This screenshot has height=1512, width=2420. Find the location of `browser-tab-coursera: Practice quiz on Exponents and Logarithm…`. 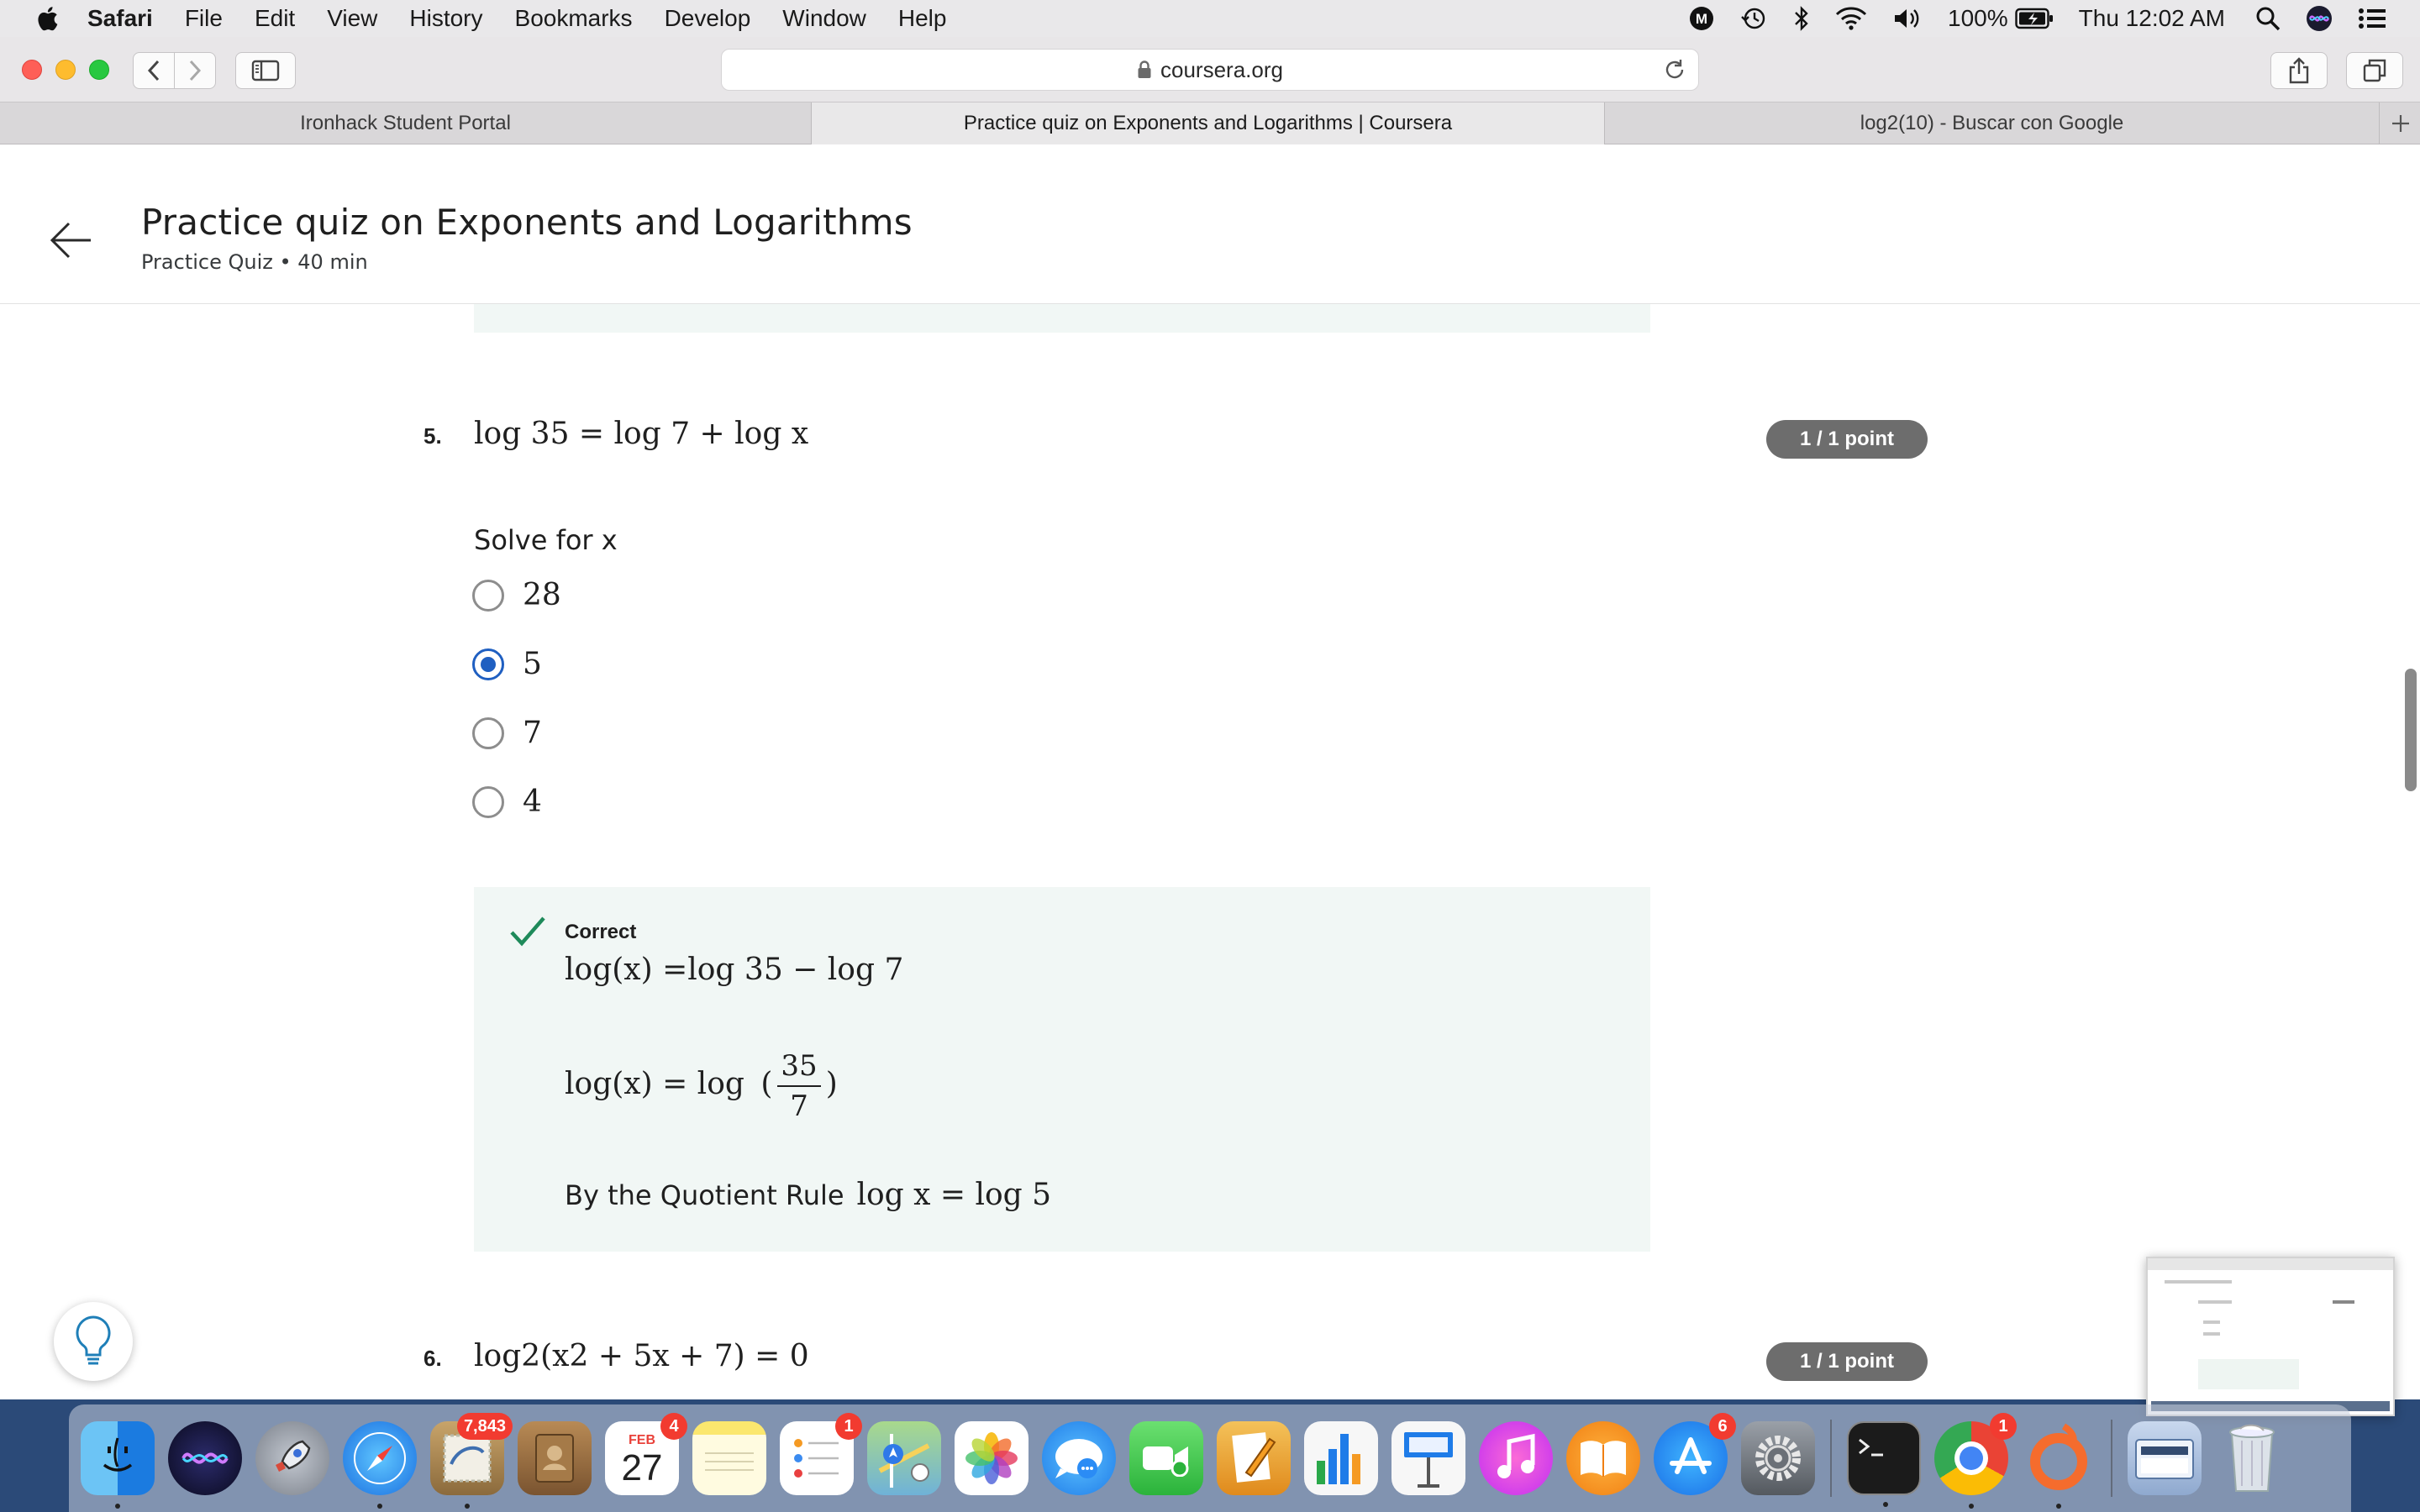

browser-tab-coursera: Practice quiz on Exponents and Logarithm… is located at coordinates (1208, 123).